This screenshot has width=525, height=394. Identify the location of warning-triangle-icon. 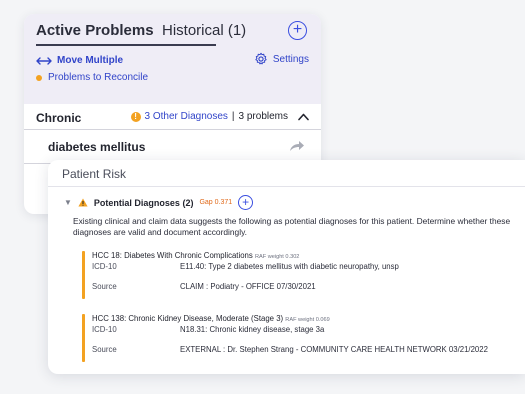
(83, 202).